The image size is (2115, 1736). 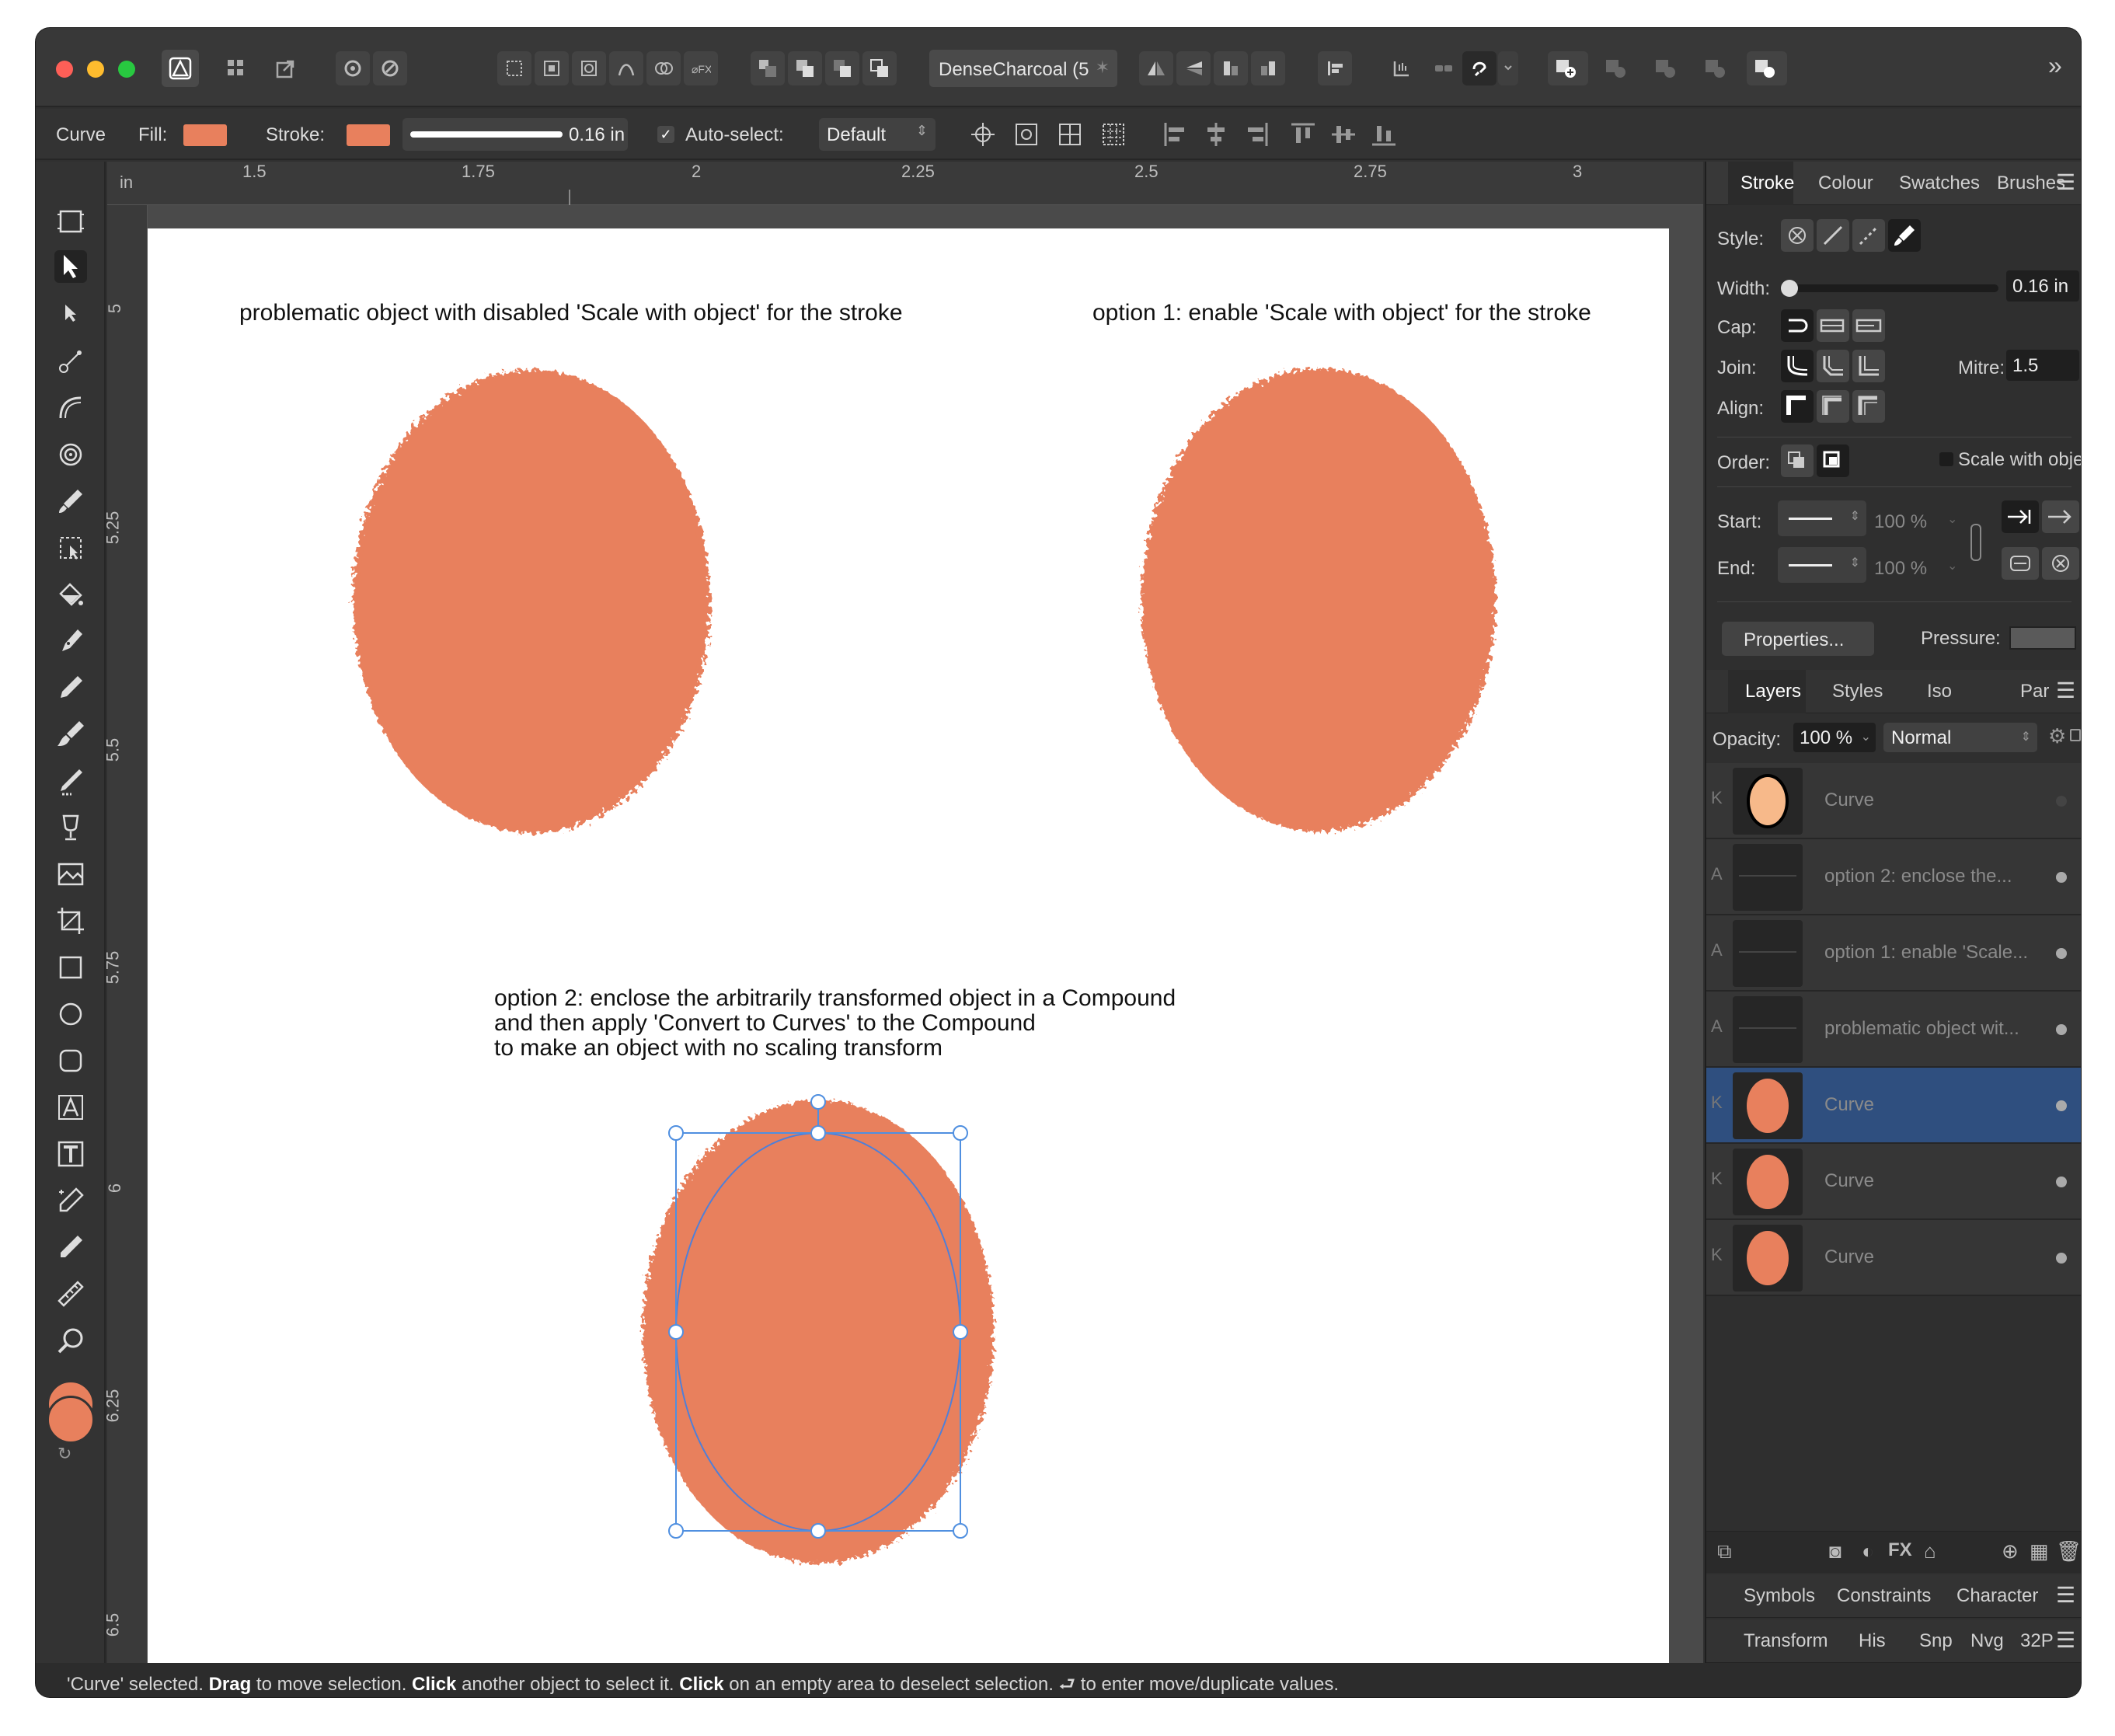 I want to click on artistic-text-tool-icon, so click(x=70, y=1107).